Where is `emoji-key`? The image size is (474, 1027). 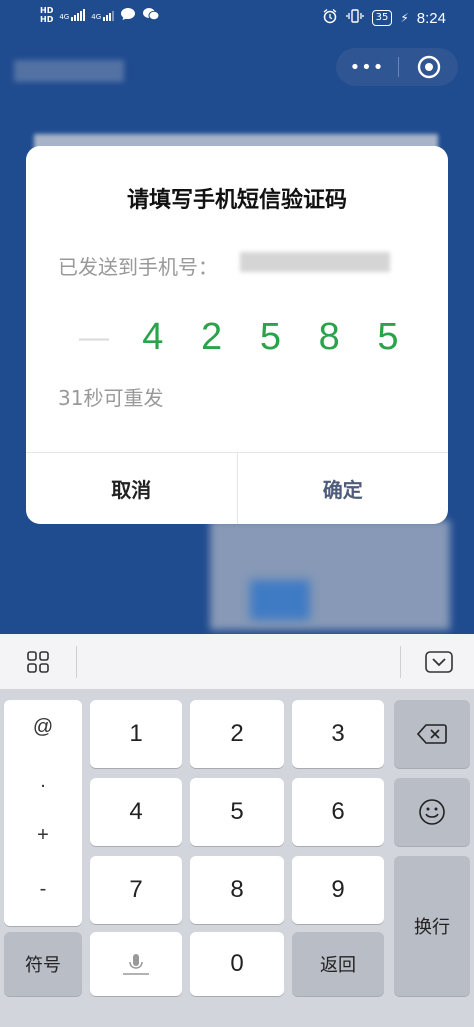 emoji-key is located at coordinates (432, 812).